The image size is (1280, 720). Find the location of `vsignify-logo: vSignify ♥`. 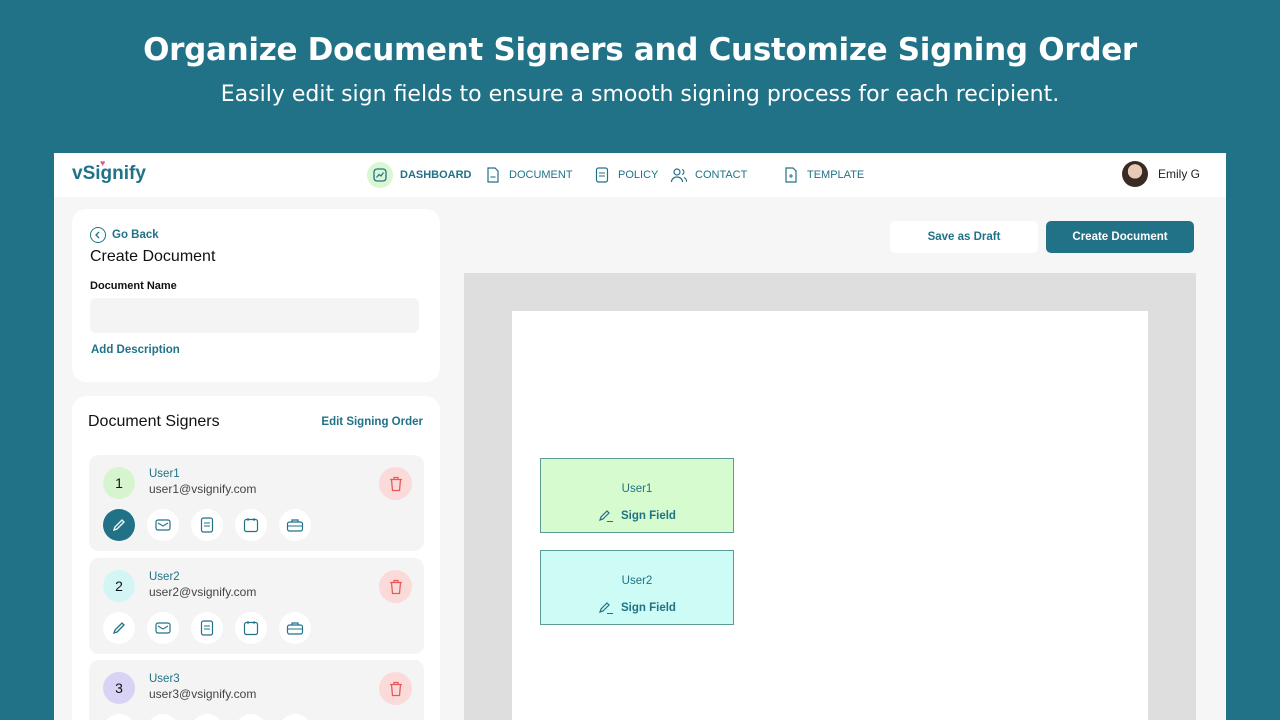

vsignify-logo: vSignify ♥ is located at coordinates (109, 171).